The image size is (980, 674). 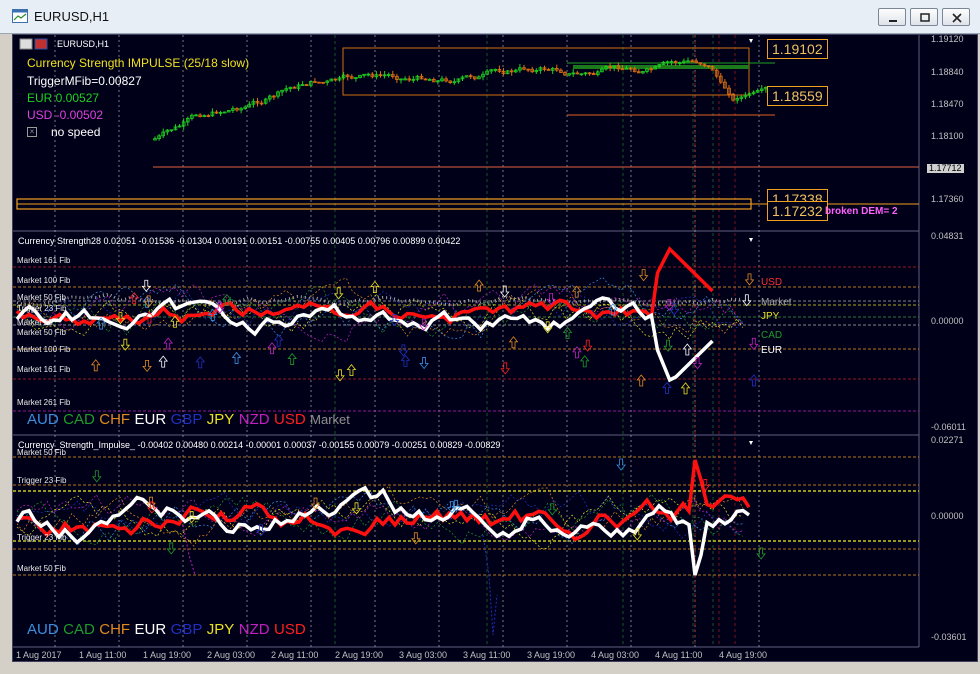 What do you see at coordinates (220, 419) in the screenshot?
I see `legend-jpy: JPY` at bounding box center [220, 419].